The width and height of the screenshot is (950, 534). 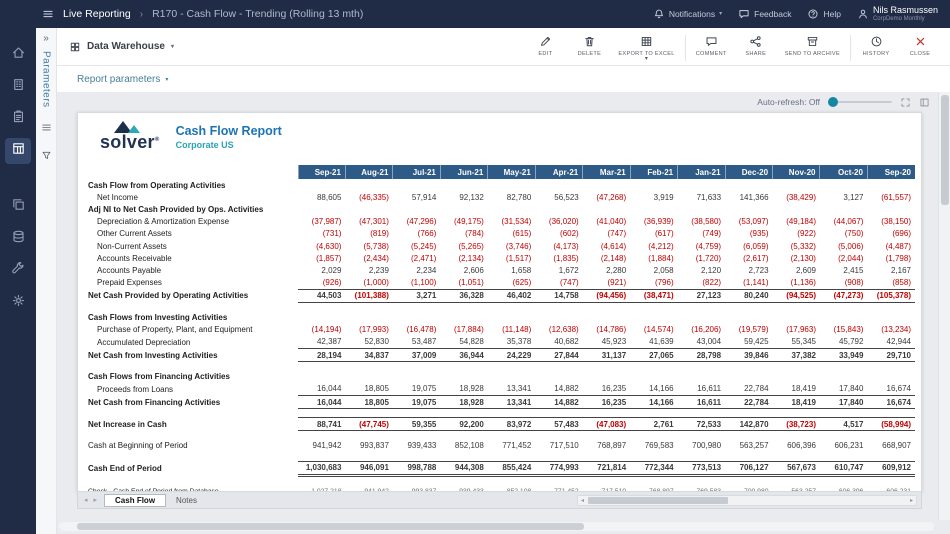 I want to click on tab-notes: Notes, so click(x=186, y=500).